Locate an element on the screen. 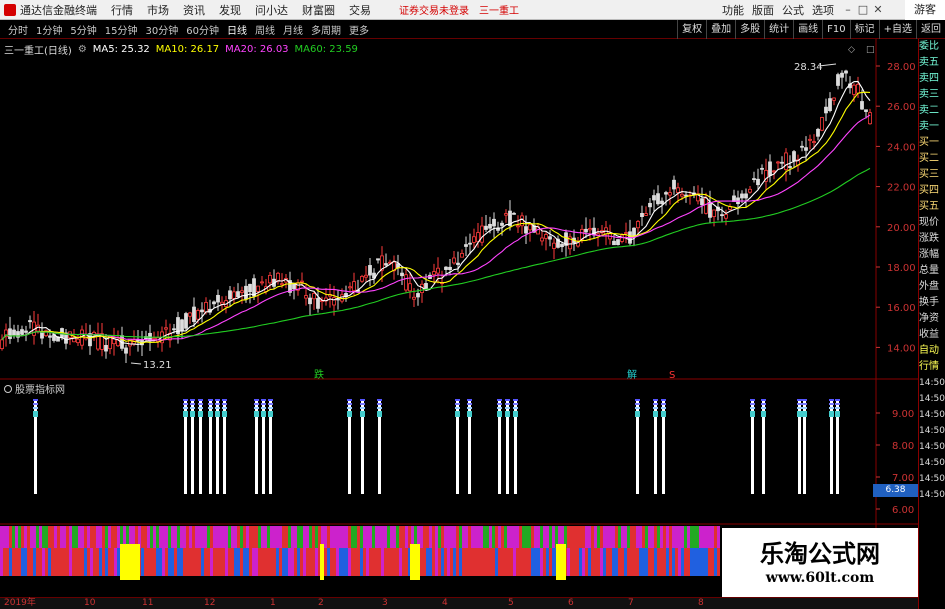 This screenshot has width=945, height=609. f10-button: F10 is located at coordinates (835, 29).